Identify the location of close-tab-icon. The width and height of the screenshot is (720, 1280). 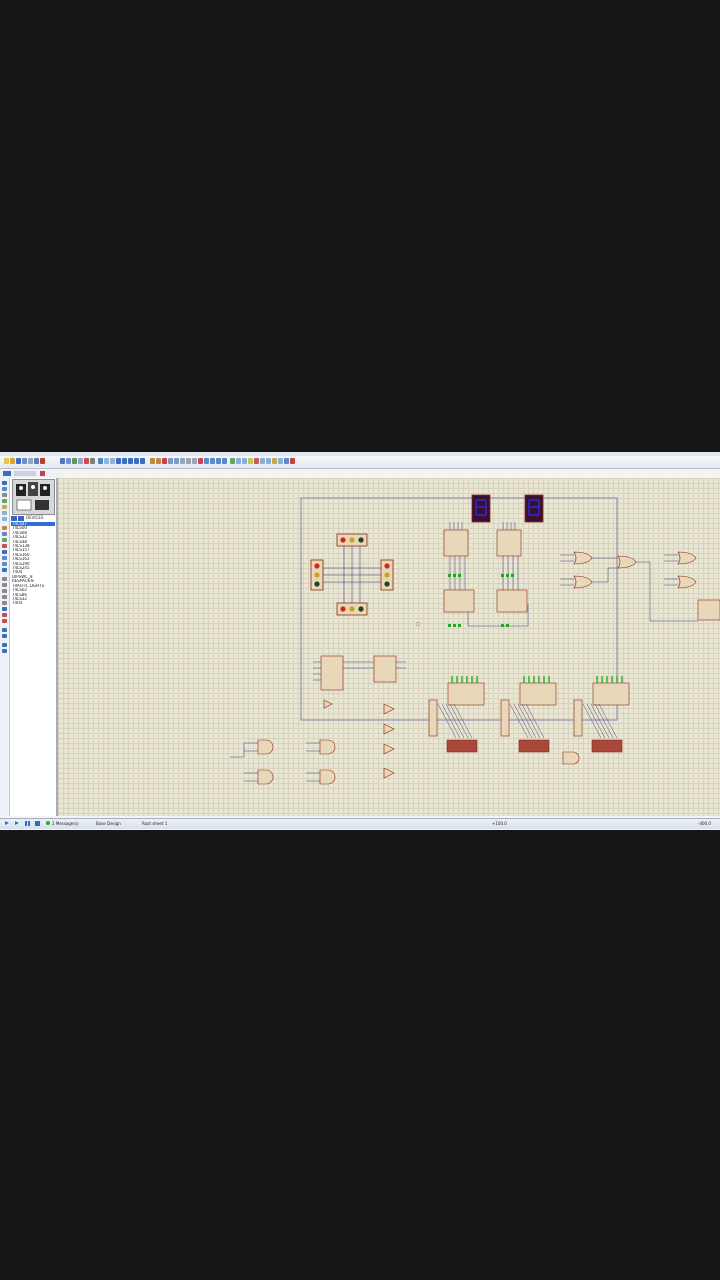
(42, 473).